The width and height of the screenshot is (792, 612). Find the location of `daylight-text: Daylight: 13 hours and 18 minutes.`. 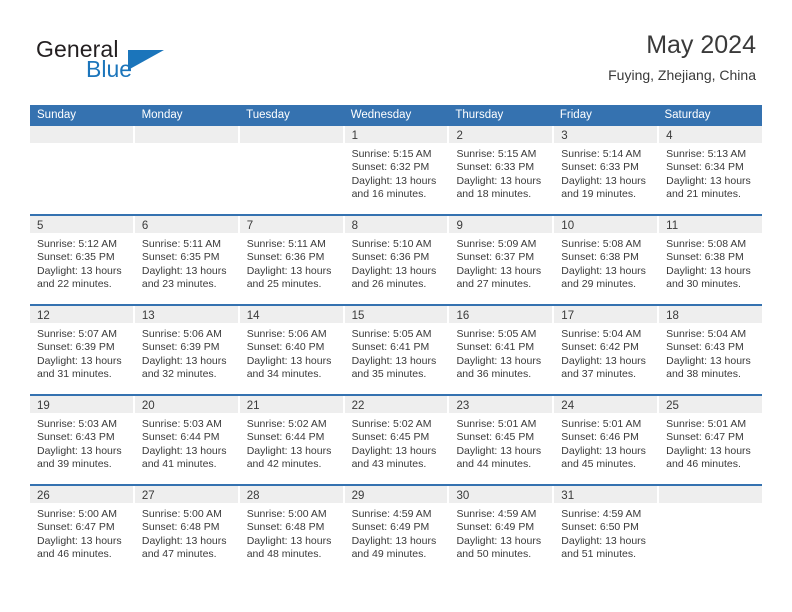

daylight-text: Daylight: 13 hours and 18 minutes. is located at coordinates (499, 187).